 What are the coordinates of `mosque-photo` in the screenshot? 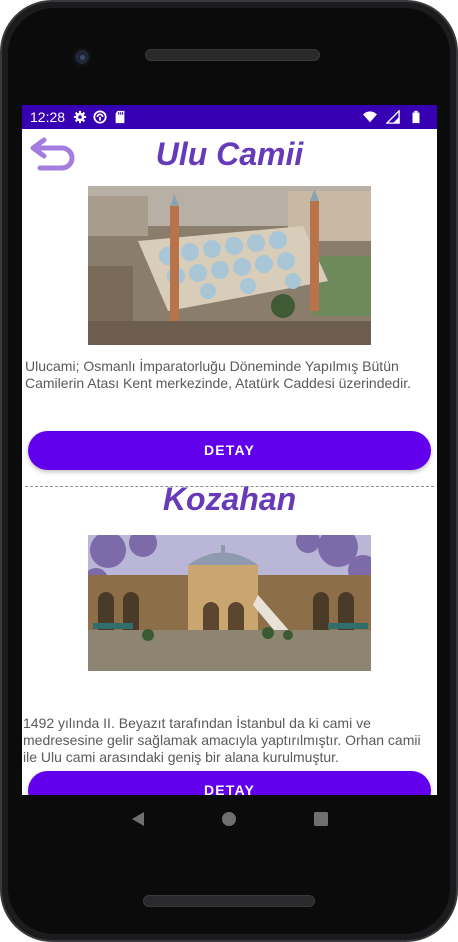 It's located at (229, 265).